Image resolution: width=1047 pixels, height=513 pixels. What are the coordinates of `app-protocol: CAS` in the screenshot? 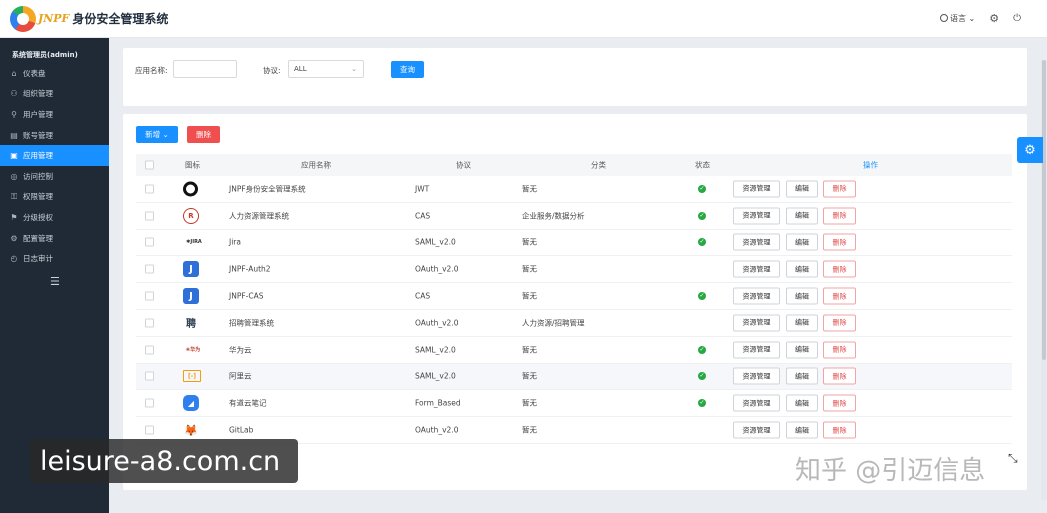 It's located at (423, 216).